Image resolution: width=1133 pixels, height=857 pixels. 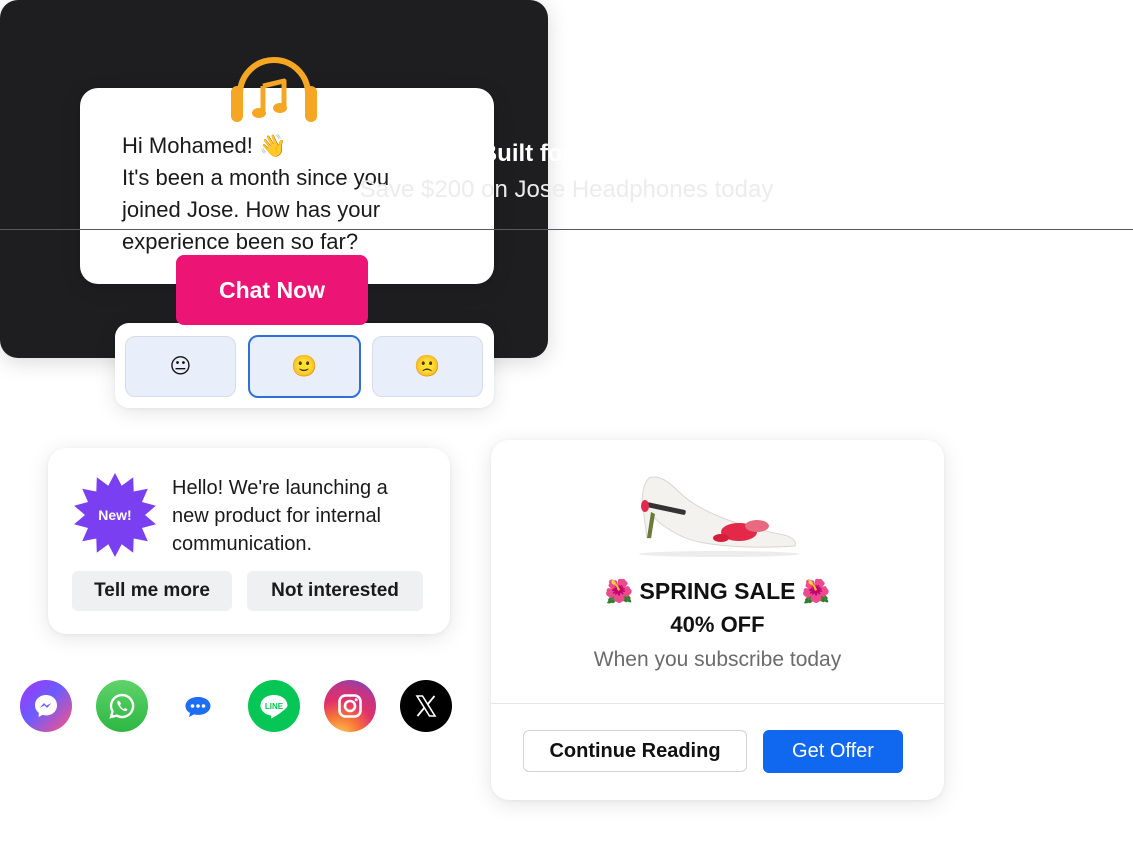 I want to click on neutral-face-icon: 😐, so click(x=180, y=366).